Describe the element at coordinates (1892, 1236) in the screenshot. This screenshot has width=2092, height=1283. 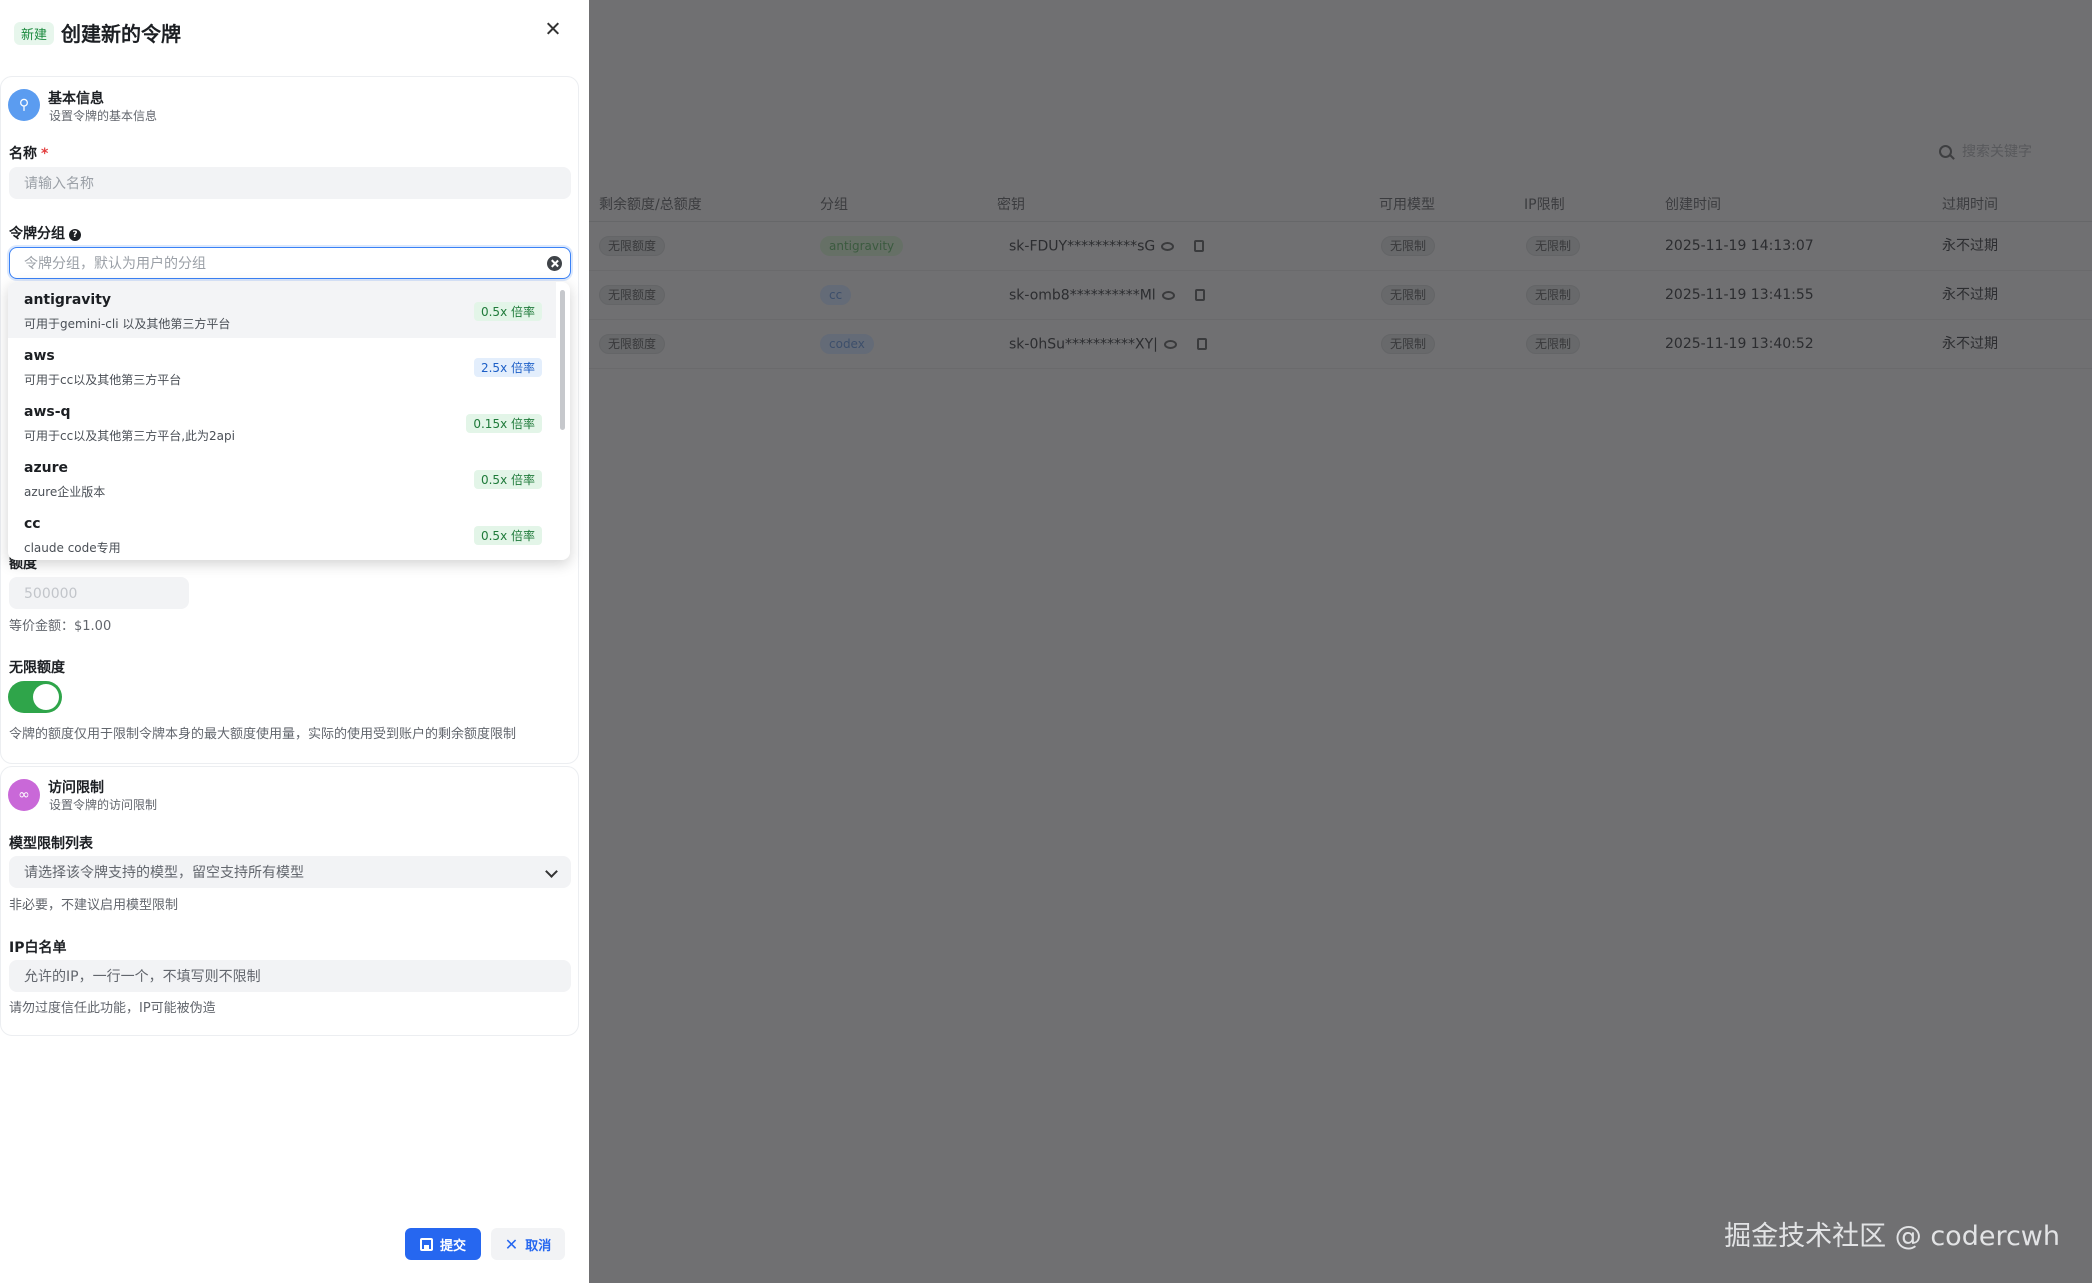
I see `watermark: 掘金技术社区 @ codercwh` at that location.